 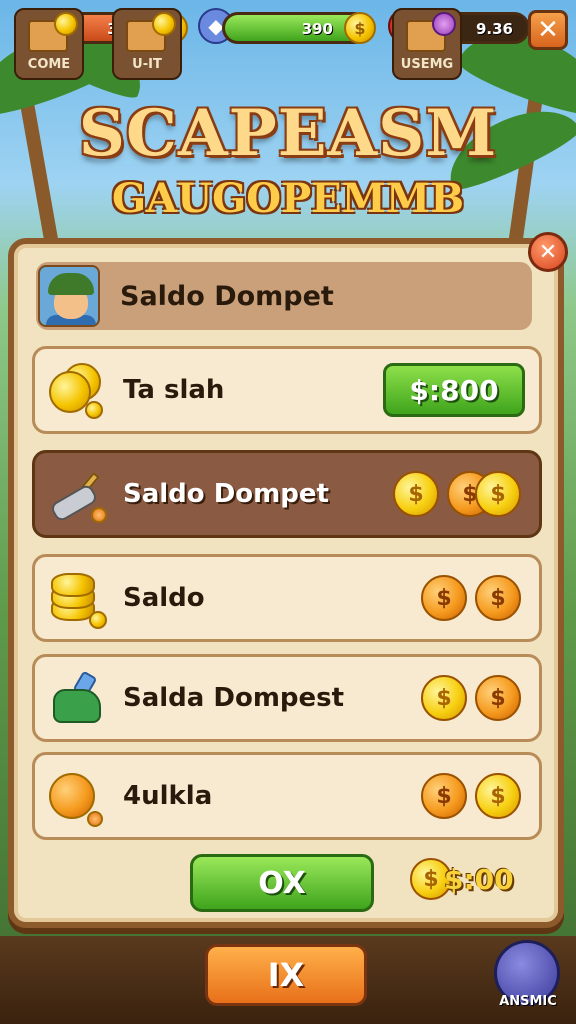 I want to click on panel-close-button: ✕, so click(x=548, y=252).